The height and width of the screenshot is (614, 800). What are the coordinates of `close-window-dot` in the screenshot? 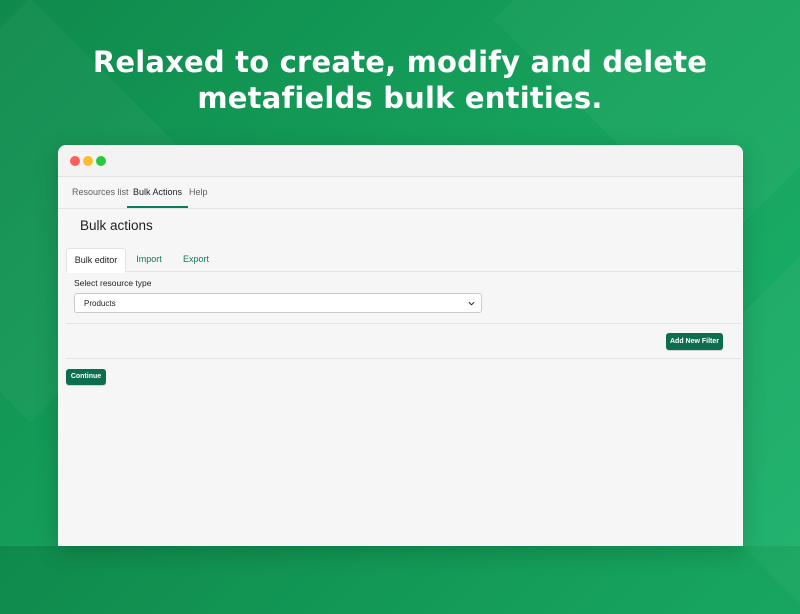 It's located at (75, 161).